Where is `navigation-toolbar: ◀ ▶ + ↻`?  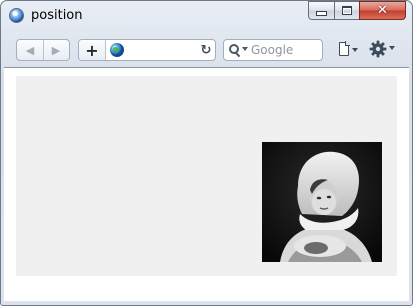 navigation-toolbar: ◀ ▶ + ↻ is located at coordinates (206, 49).